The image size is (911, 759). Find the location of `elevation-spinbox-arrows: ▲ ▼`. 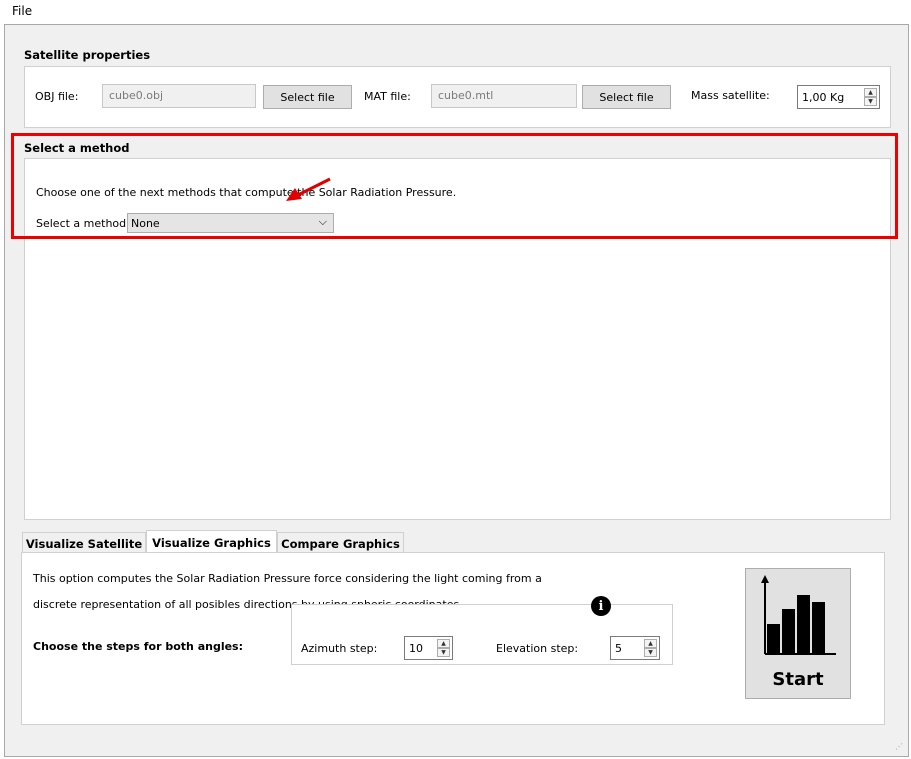

elevation-spinbox-arrows: ▲ ▼ is located at coordinates (650, 648).